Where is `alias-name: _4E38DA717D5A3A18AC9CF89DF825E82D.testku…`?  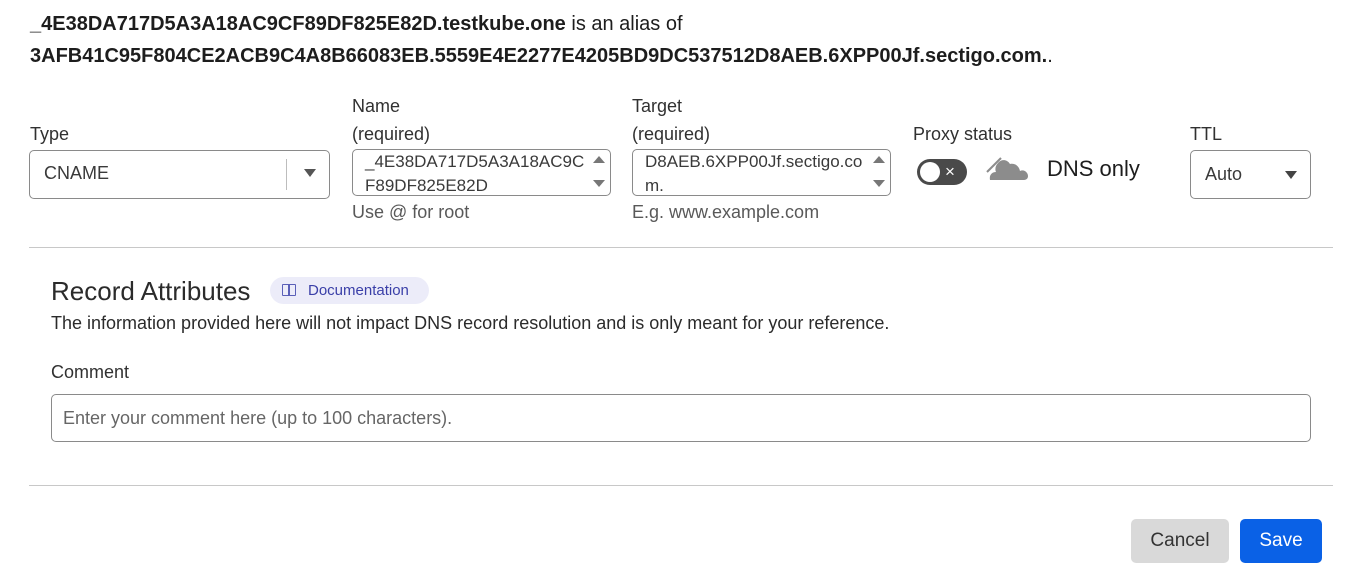 alias-name: _4E38DA717D5A3A18AC9CF89DF825E82D.testku… is located at coordinates (298, 24).